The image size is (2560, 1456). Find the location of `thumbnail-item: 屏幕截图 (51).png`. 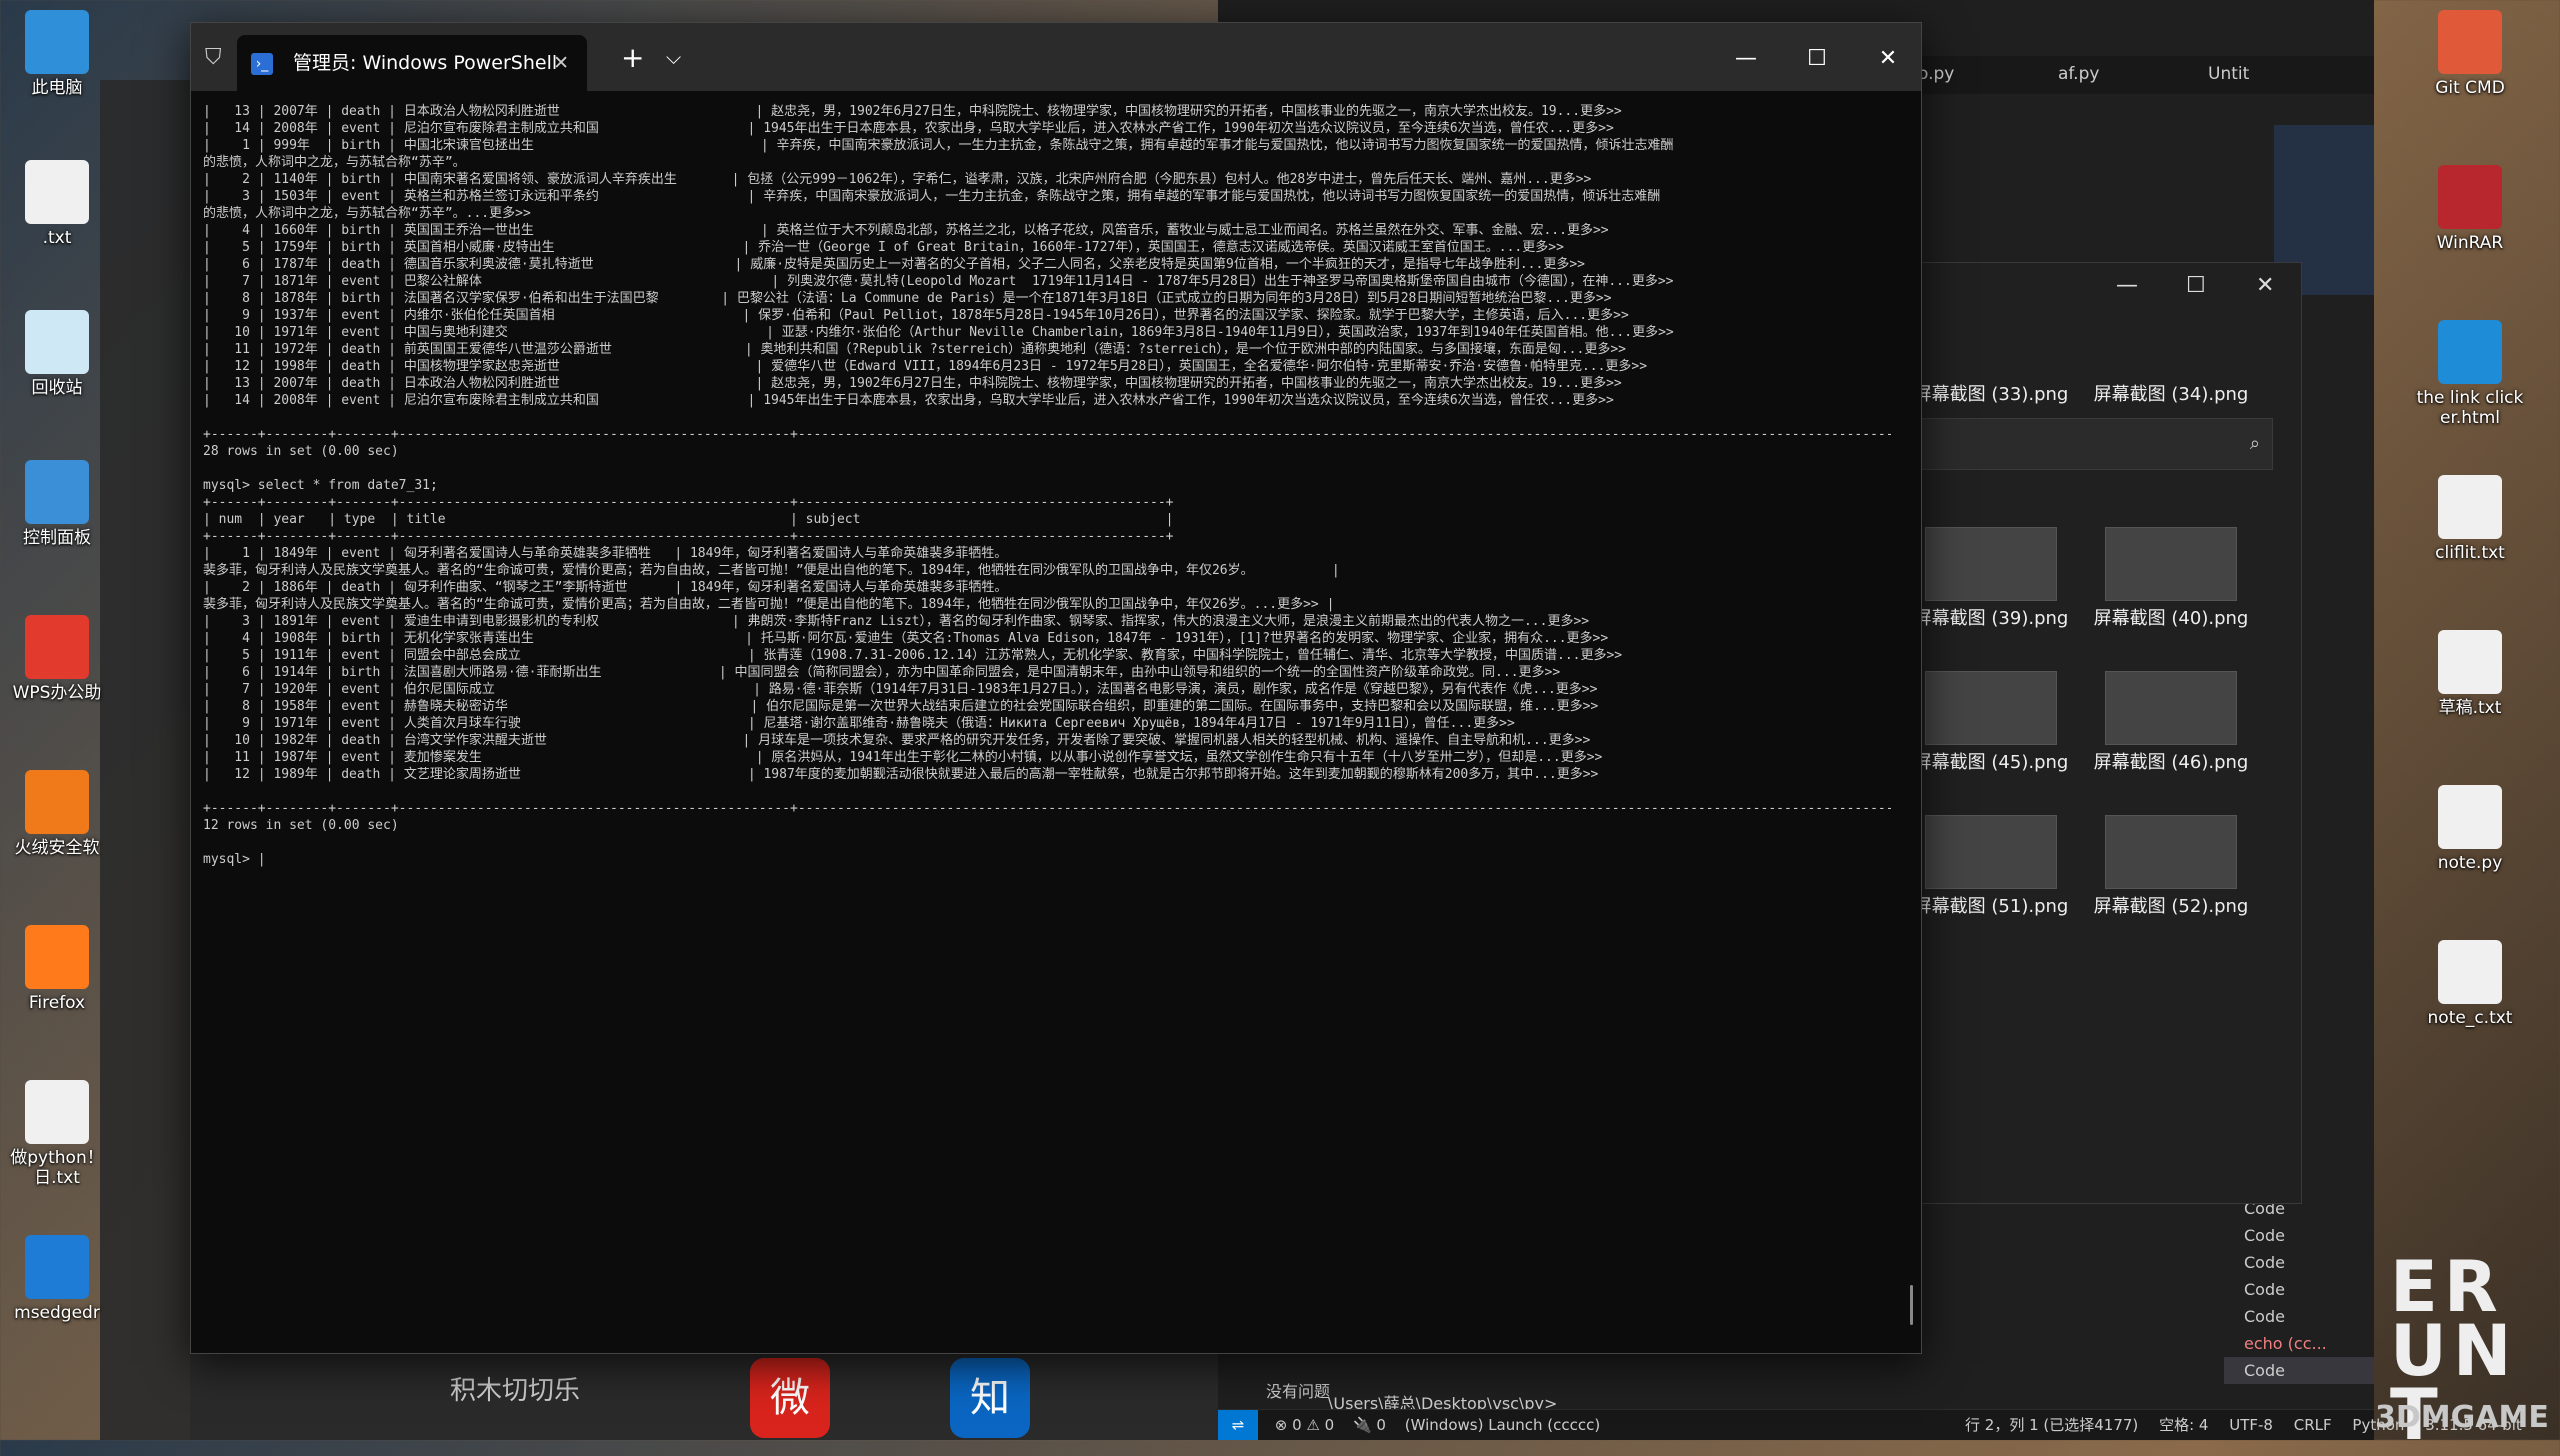

thumbnail-item: 屏幕截图 (51).png is located at coordinates (1991, 867).